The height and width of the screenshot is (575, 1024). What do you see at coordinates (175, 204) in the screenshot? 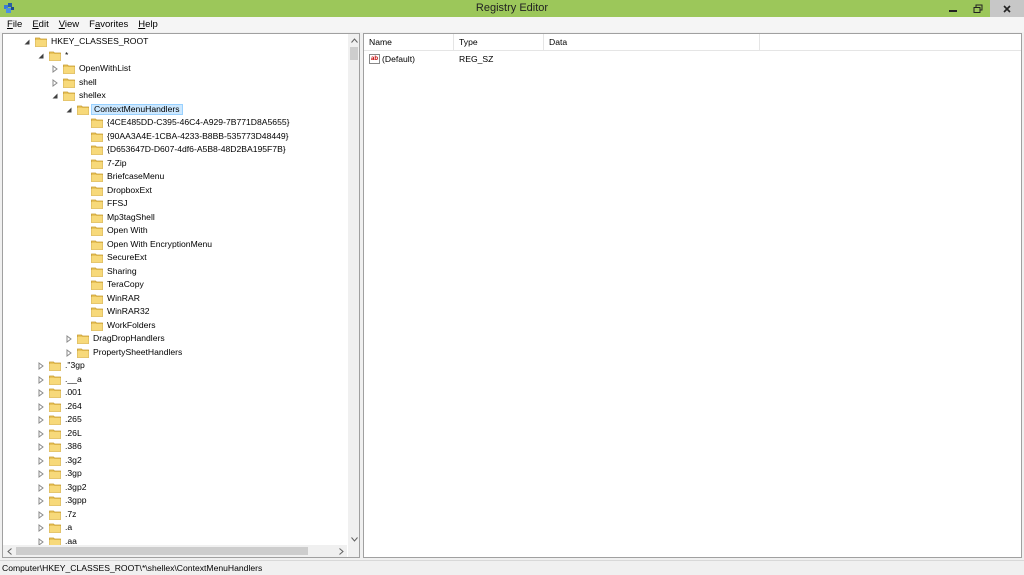
I see `tree-node: FFSJ` at bounding box center [175, 204].